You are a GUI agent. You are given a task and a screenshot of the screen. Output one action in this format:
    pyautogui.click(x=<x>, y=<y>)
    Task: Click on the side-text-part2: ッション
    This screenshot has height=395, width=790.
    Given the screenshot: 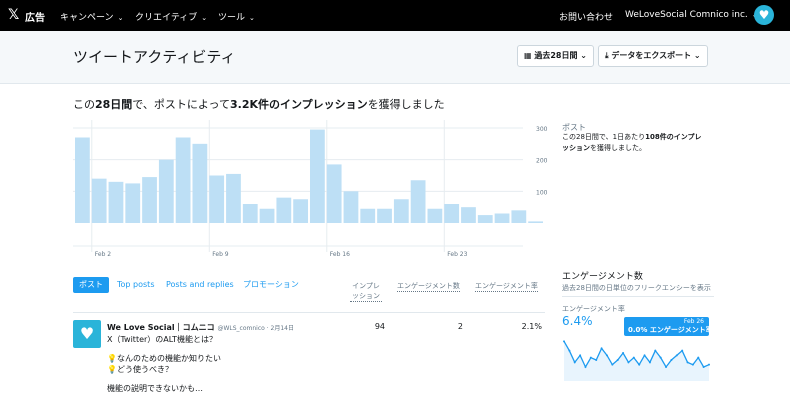 What is the action you would take?
    pyautogui.click(x=576, y=148)
    